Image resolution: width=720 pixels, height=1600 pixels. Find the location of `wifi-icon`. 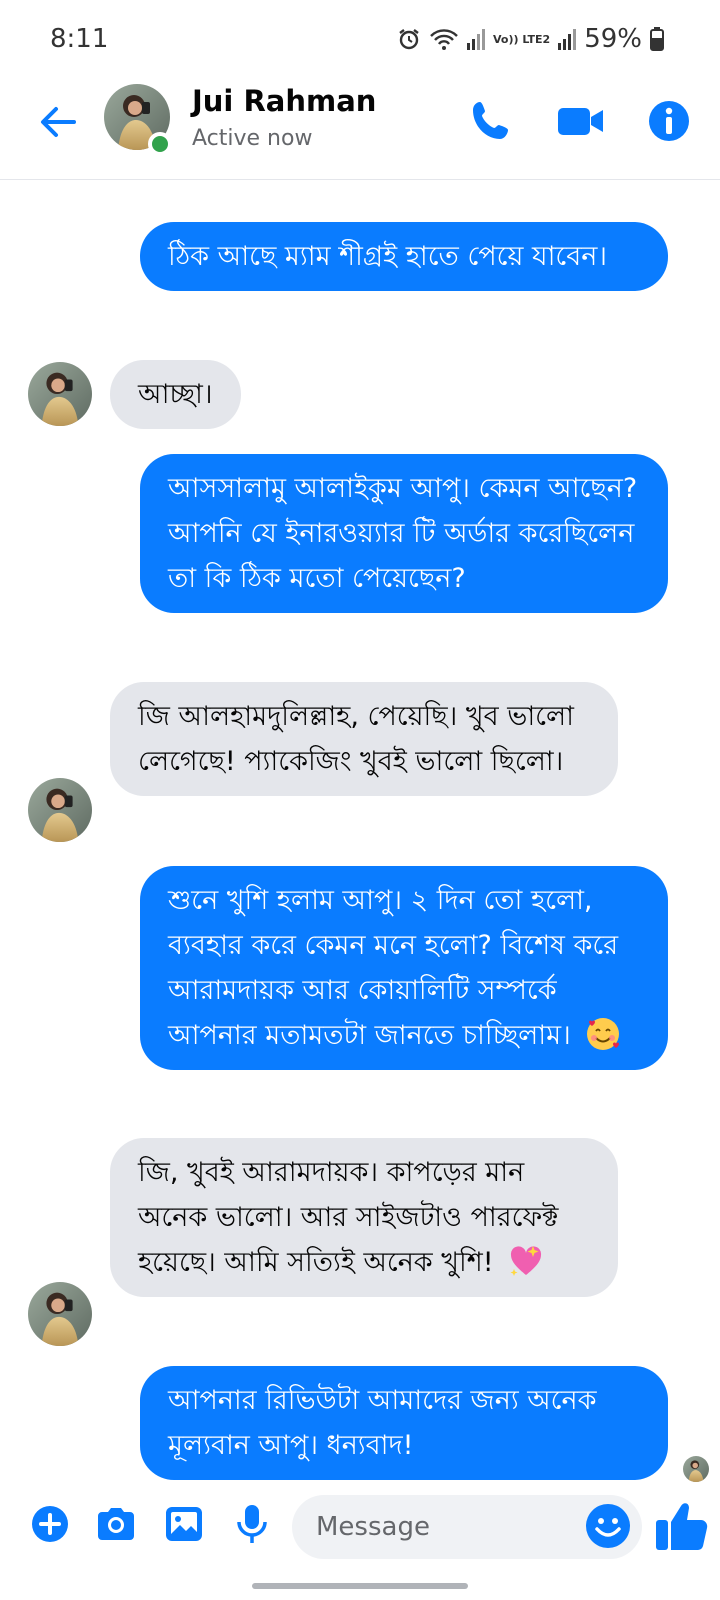

wifi-icon is located at coordinates (444, 39).